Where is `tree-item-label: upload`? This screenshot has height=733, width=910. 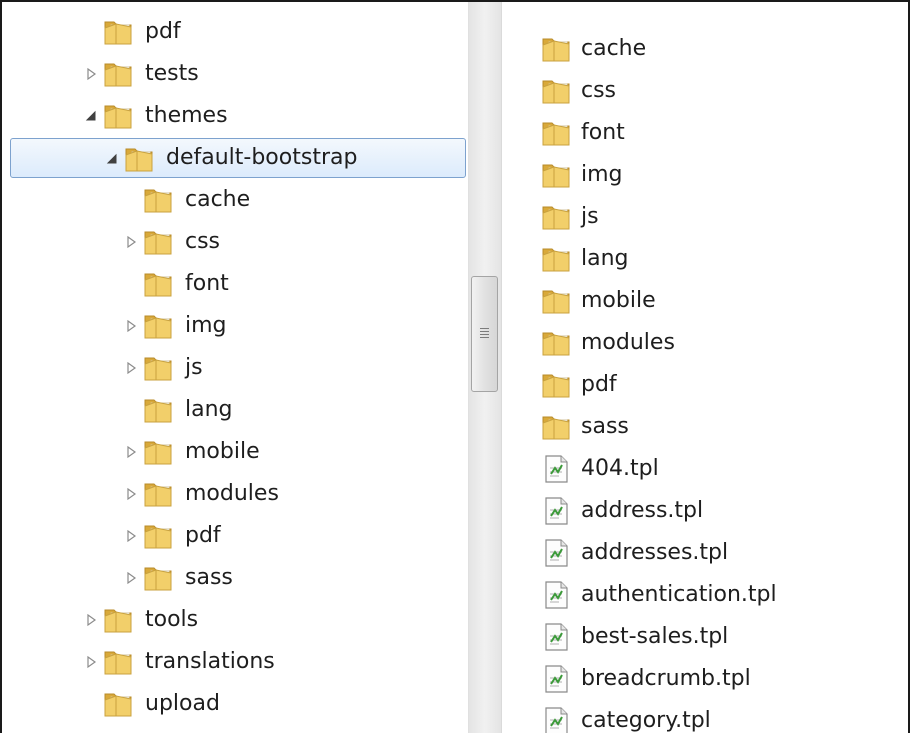
tree-item-label: upload is located at coordinates (182, 703).